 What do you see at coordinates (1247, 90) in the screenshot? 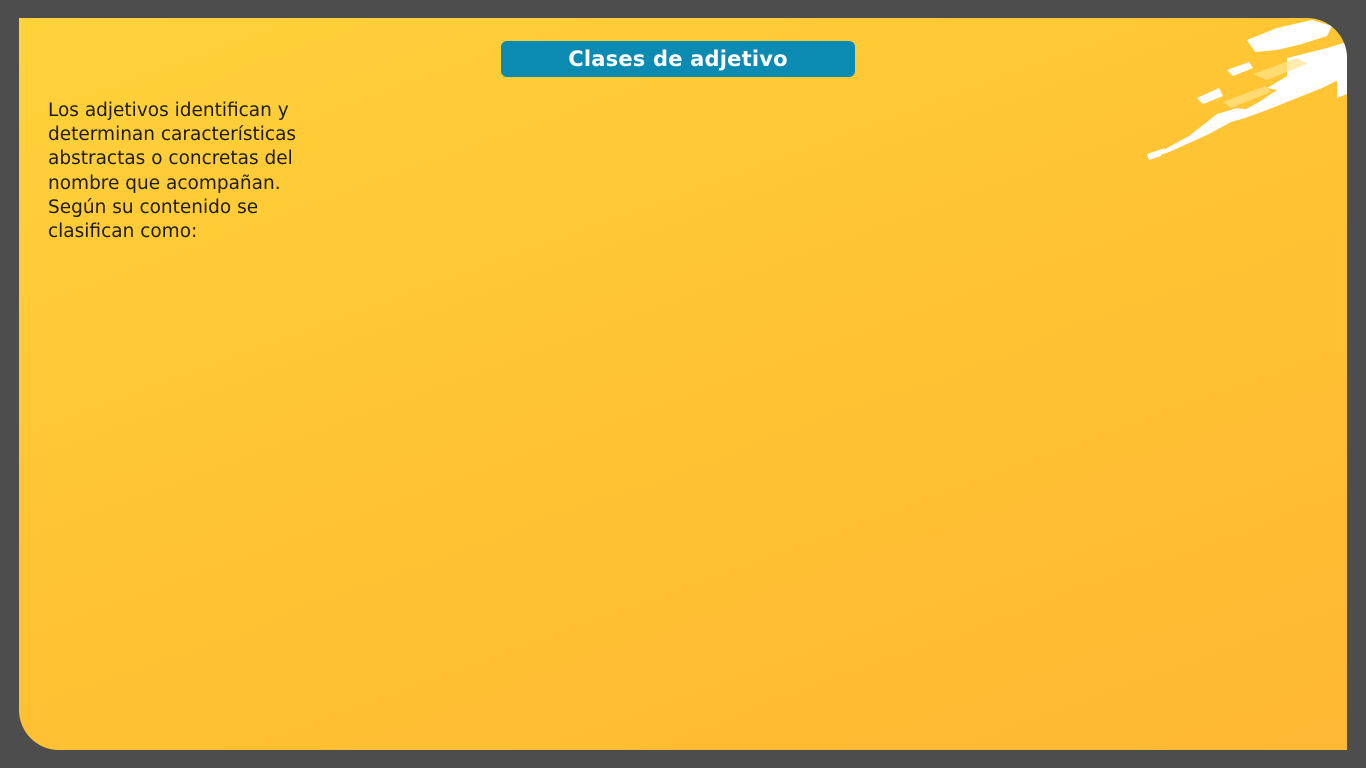
I see `white-paint-splash` at bounding box center [1247, 90].